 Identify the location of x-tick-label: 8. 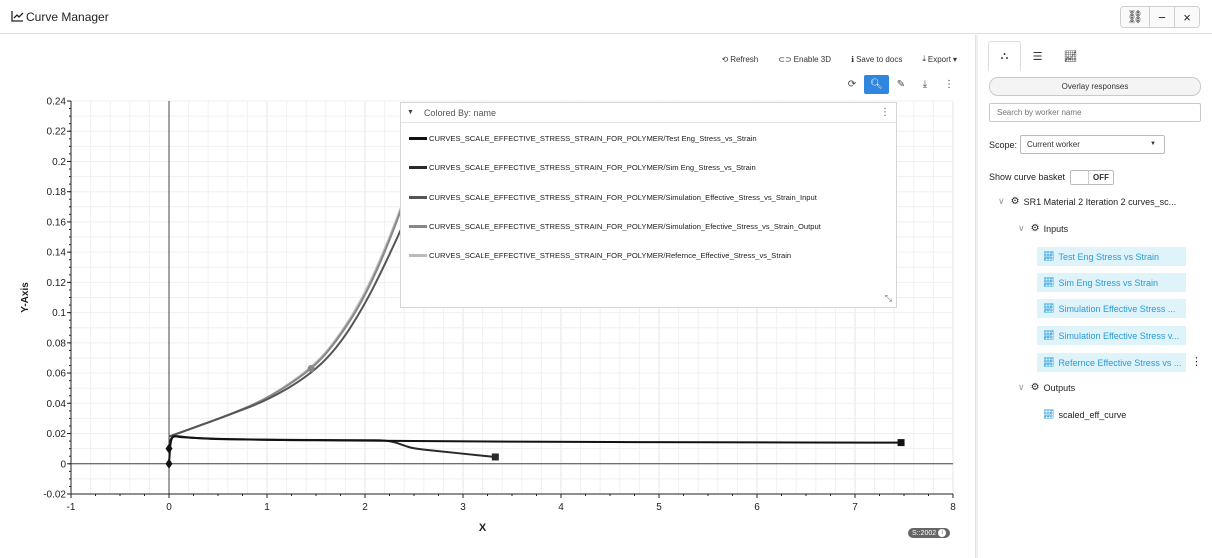
(953, 507).